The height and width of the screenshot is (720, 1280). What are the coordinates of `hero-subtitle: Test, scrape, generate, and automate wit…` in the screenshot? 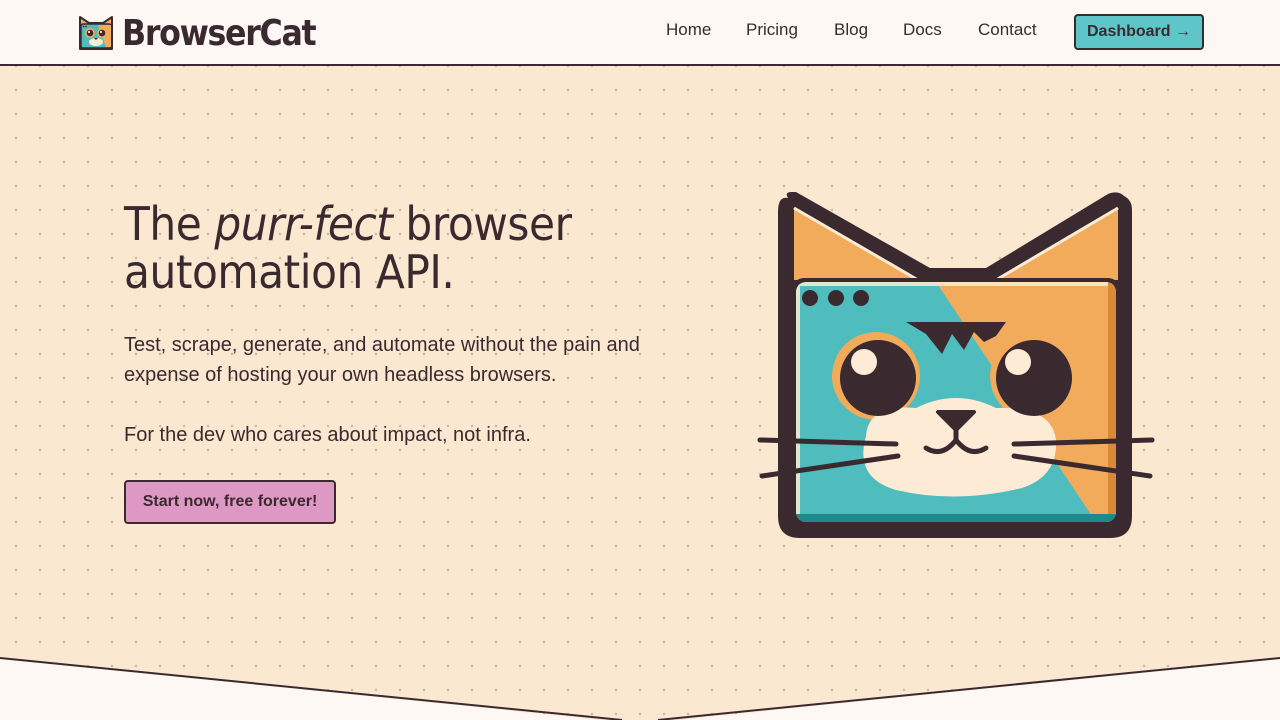 It's located at (382, 360).